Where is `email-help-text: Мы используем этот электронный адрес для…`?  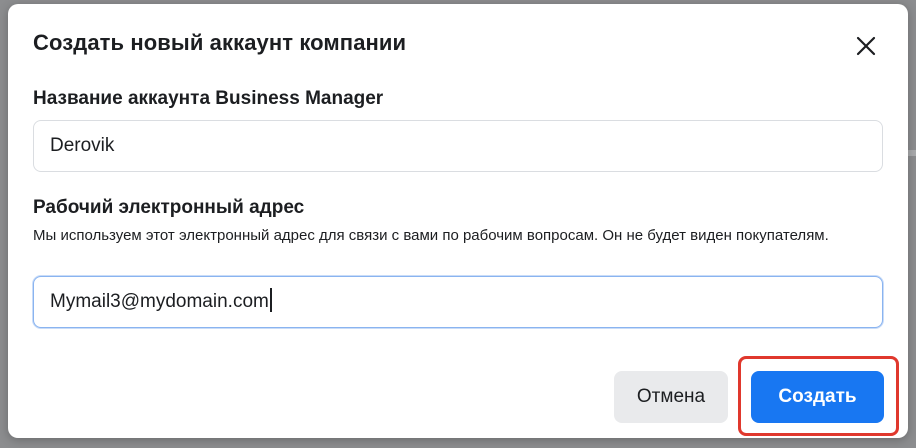
email-help-text: Мы используем этот электронный адрес для… is located at coordinates (431, 235).